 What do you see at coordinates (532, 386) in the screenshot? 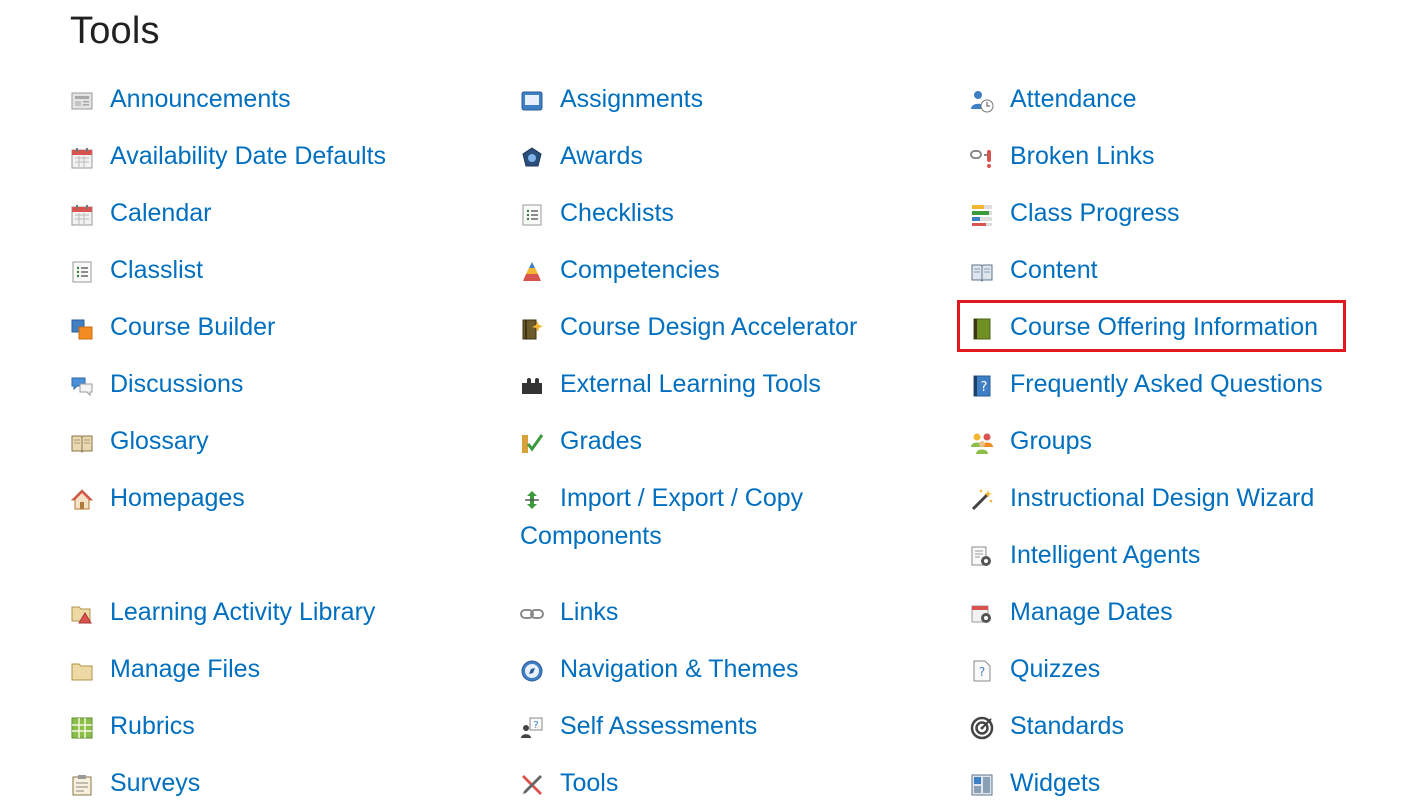
I see `puzzle-piece-icon` at bounding box center [532, 386].